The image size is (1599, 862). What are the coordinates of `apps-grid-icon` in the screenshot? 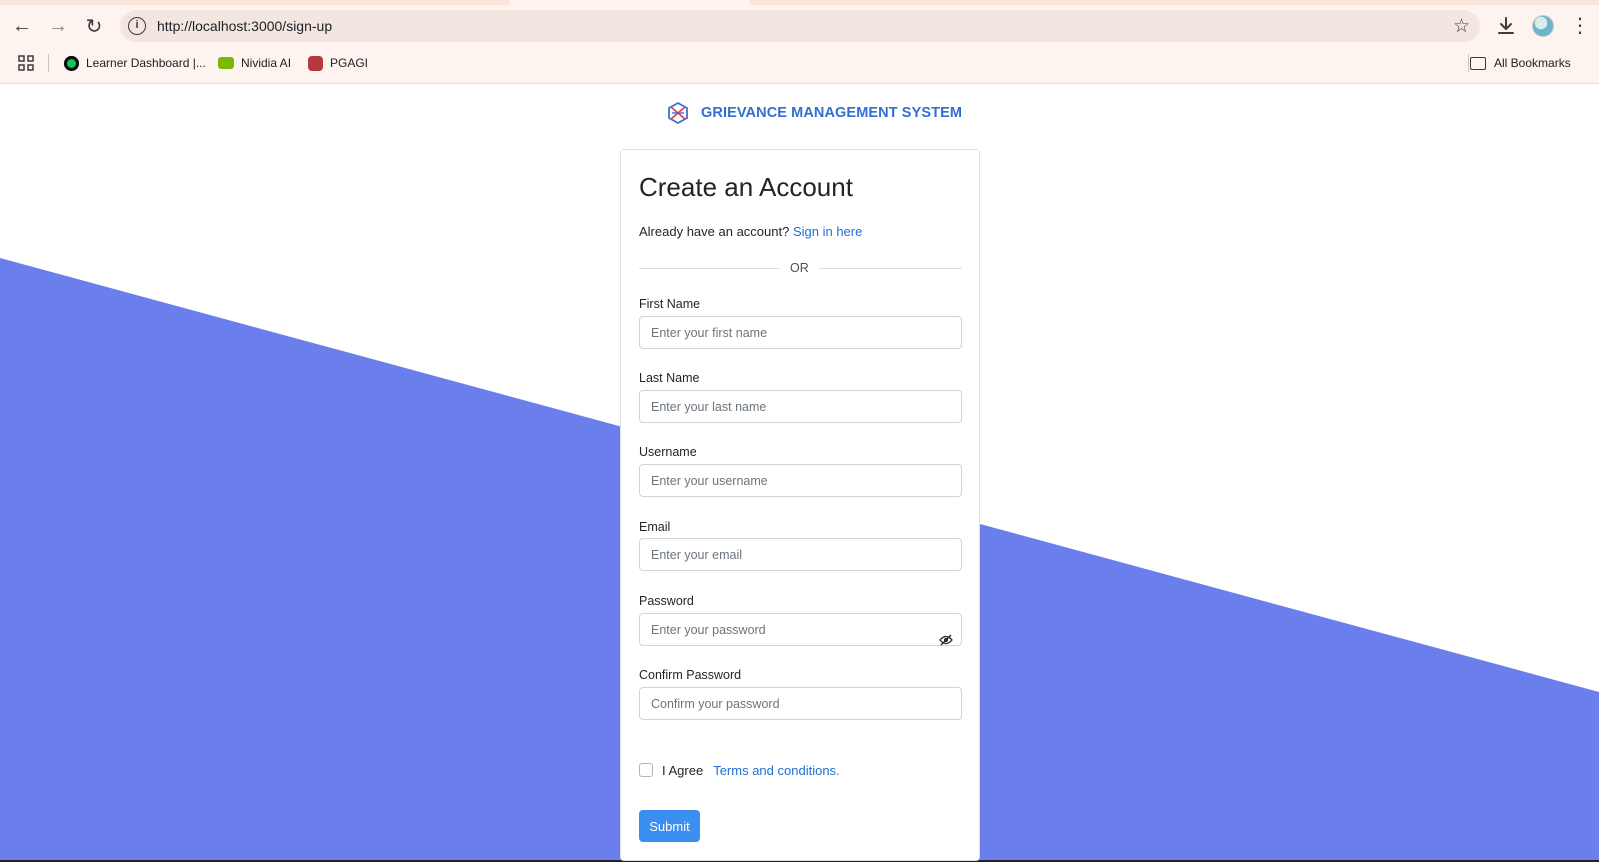 It's located at (26, 63).